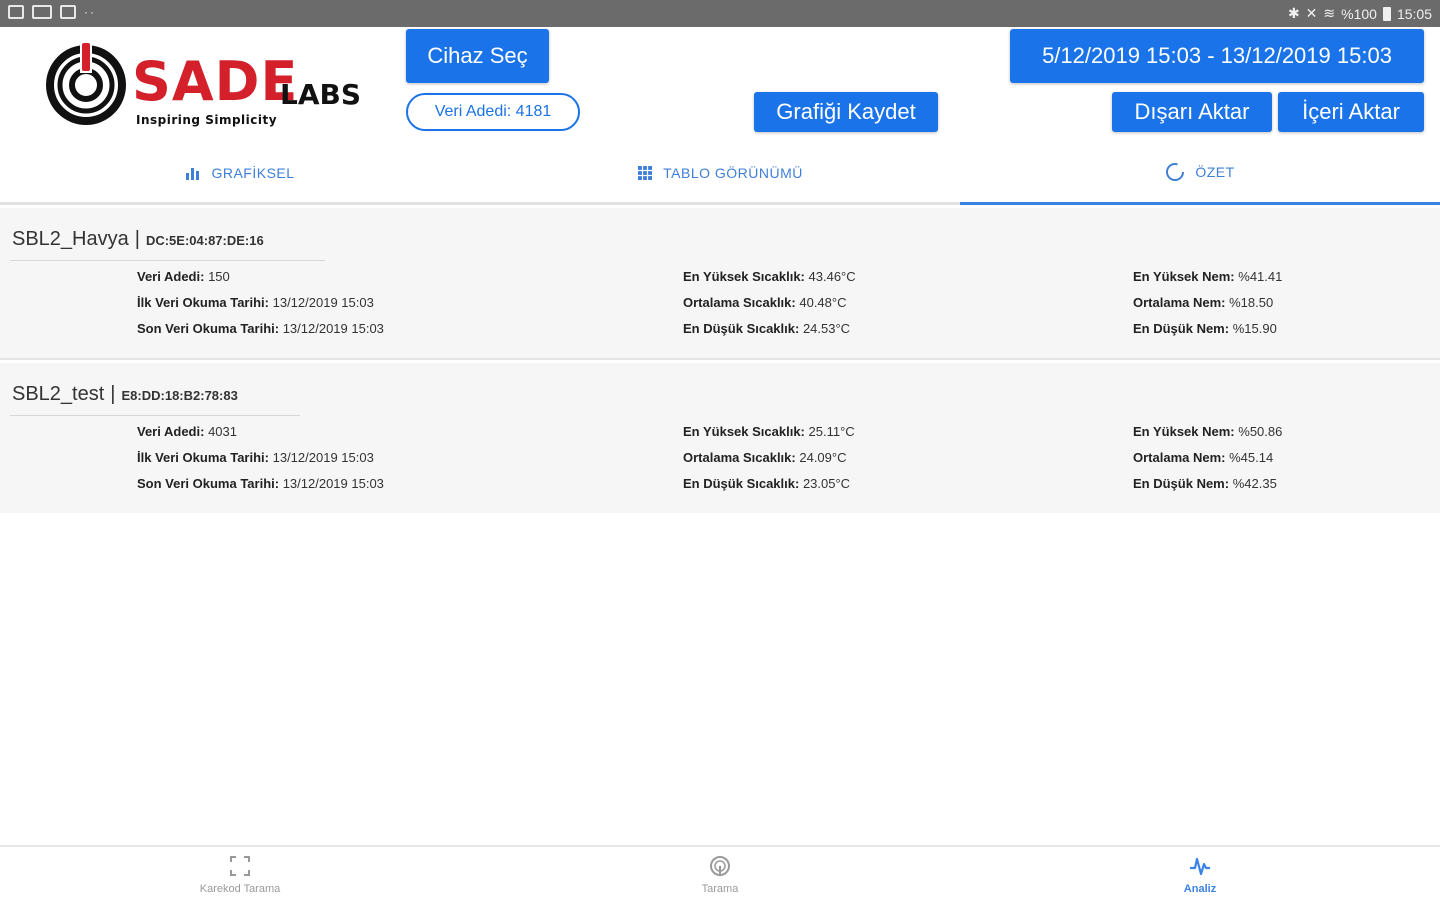 Image resolution: width=1440 pixels, height=900 pixels. Describe the element at coordinates (204, 240) in the screenshot. I see `device-mac: DC:5E:04:87:DE:16` at that location.